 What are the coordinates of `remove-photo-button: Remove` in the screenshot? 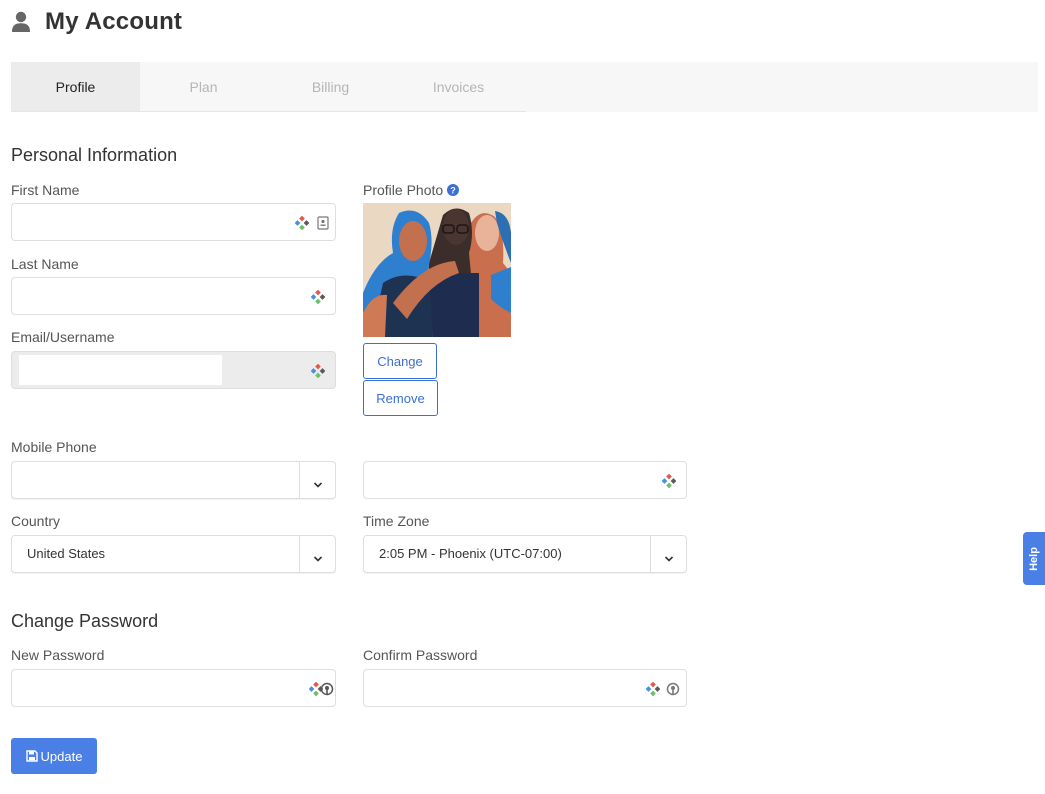 It's located at (400, 398).